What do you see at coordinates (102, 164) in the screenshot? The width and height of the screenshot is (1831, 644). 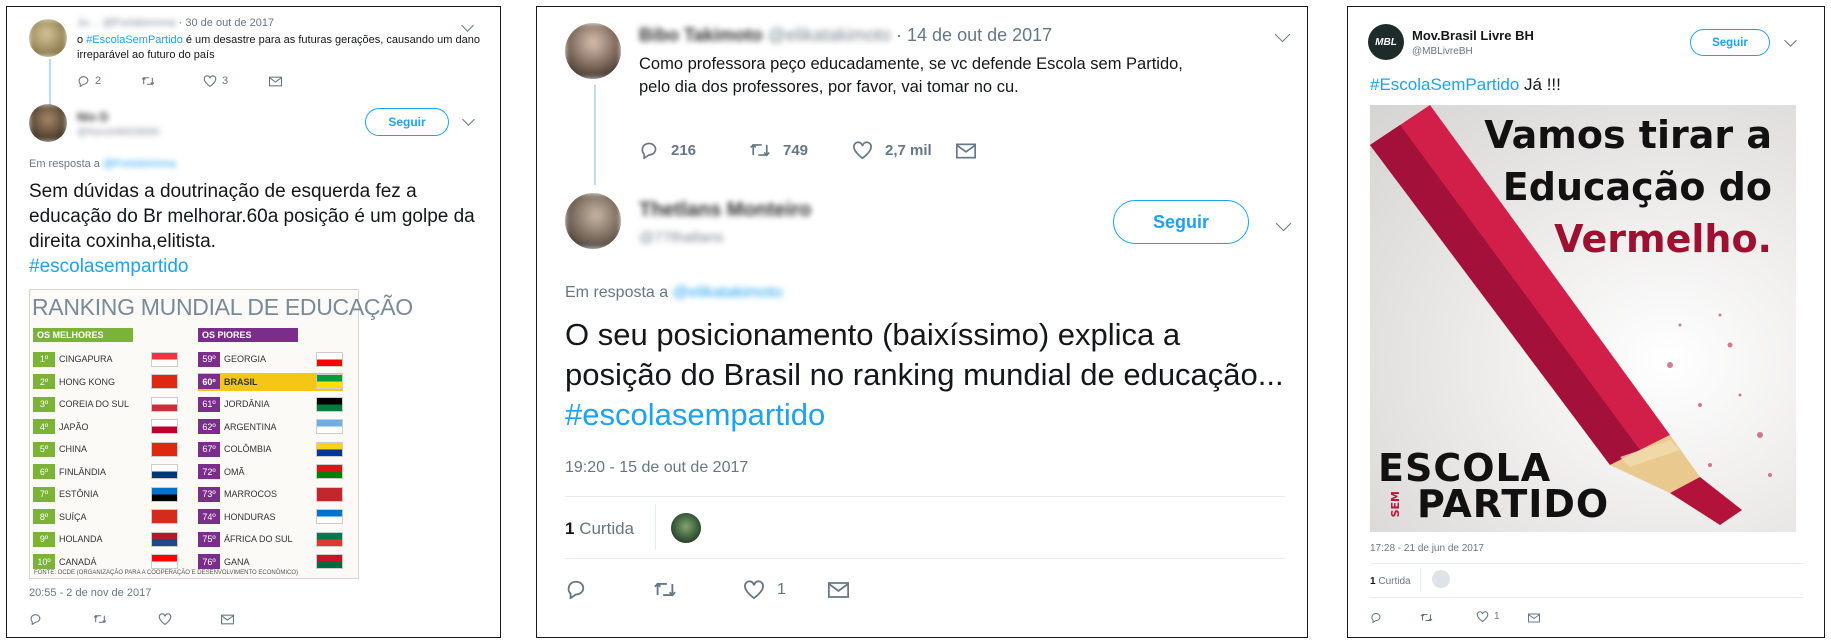 I see `reply-context: Em resposta a @Fortolomnna` at bounding box center [102, 164].